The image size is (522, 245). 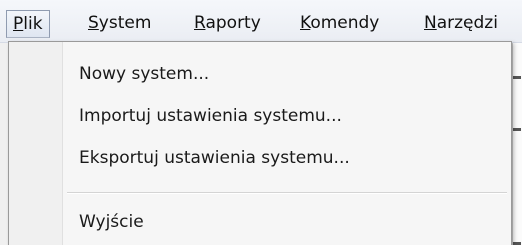 What do you see at coordinates (345, 23) in the screenshot?
I see `menu-komendy-label: omendy` at bounding box center [345, 23].